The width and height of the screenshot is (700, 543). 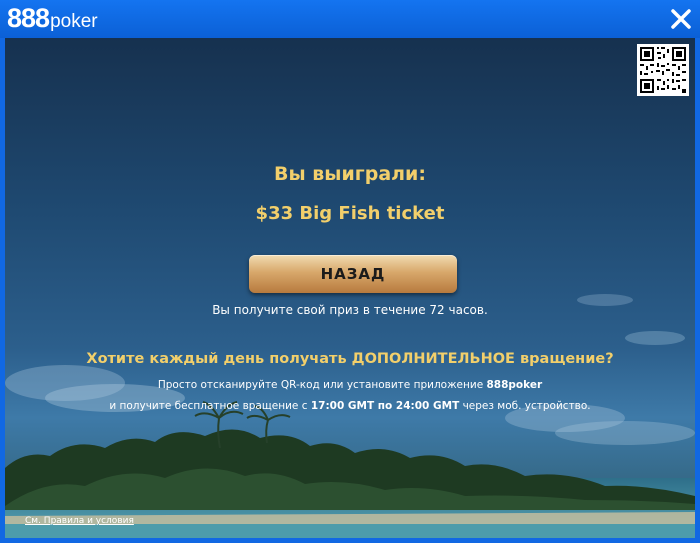 I want to click on 888poker-logo: 888 poker, so click(x=52, y=18).